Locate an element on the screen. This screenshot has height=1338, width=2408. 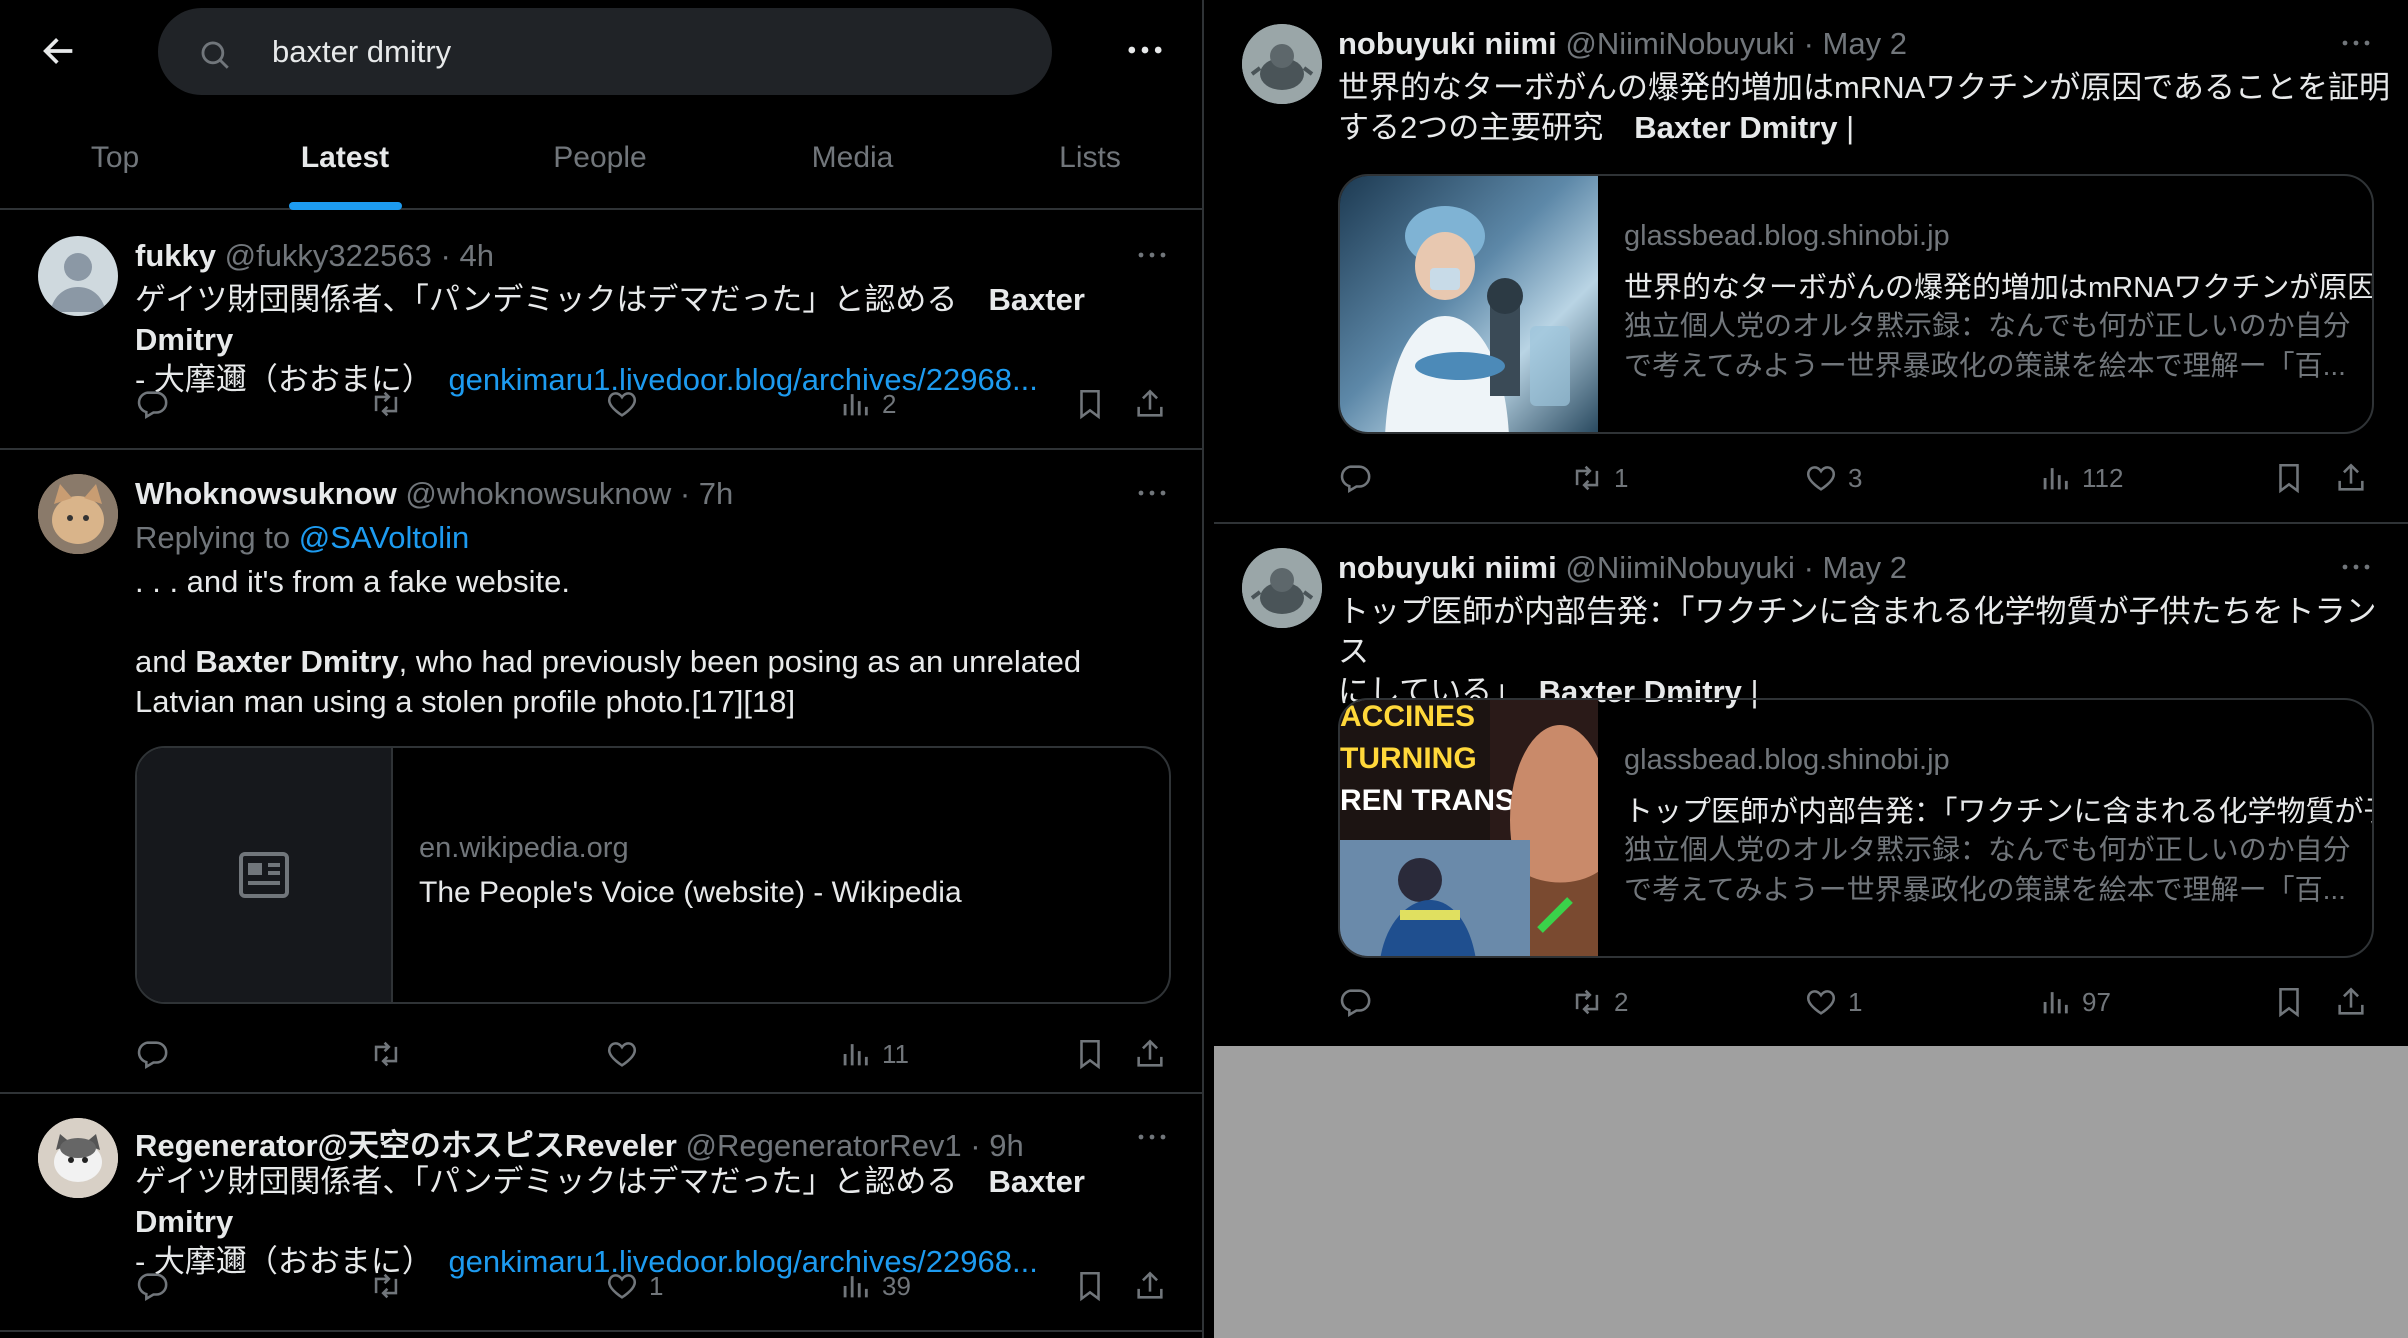
views-count: 11 is located at coordinates (895, 1053).